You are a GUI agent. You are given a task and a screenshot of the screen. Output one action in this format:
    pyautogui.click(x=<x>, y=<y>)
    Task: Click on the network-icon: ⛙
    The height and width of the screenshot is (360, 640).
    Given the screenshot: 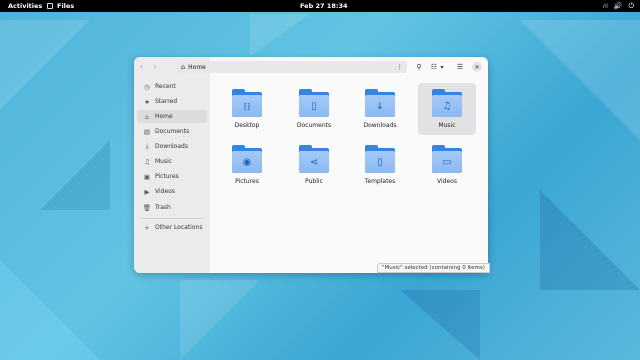 What is the action you would take?
    pyautogui.click(x=605, y=6)
    